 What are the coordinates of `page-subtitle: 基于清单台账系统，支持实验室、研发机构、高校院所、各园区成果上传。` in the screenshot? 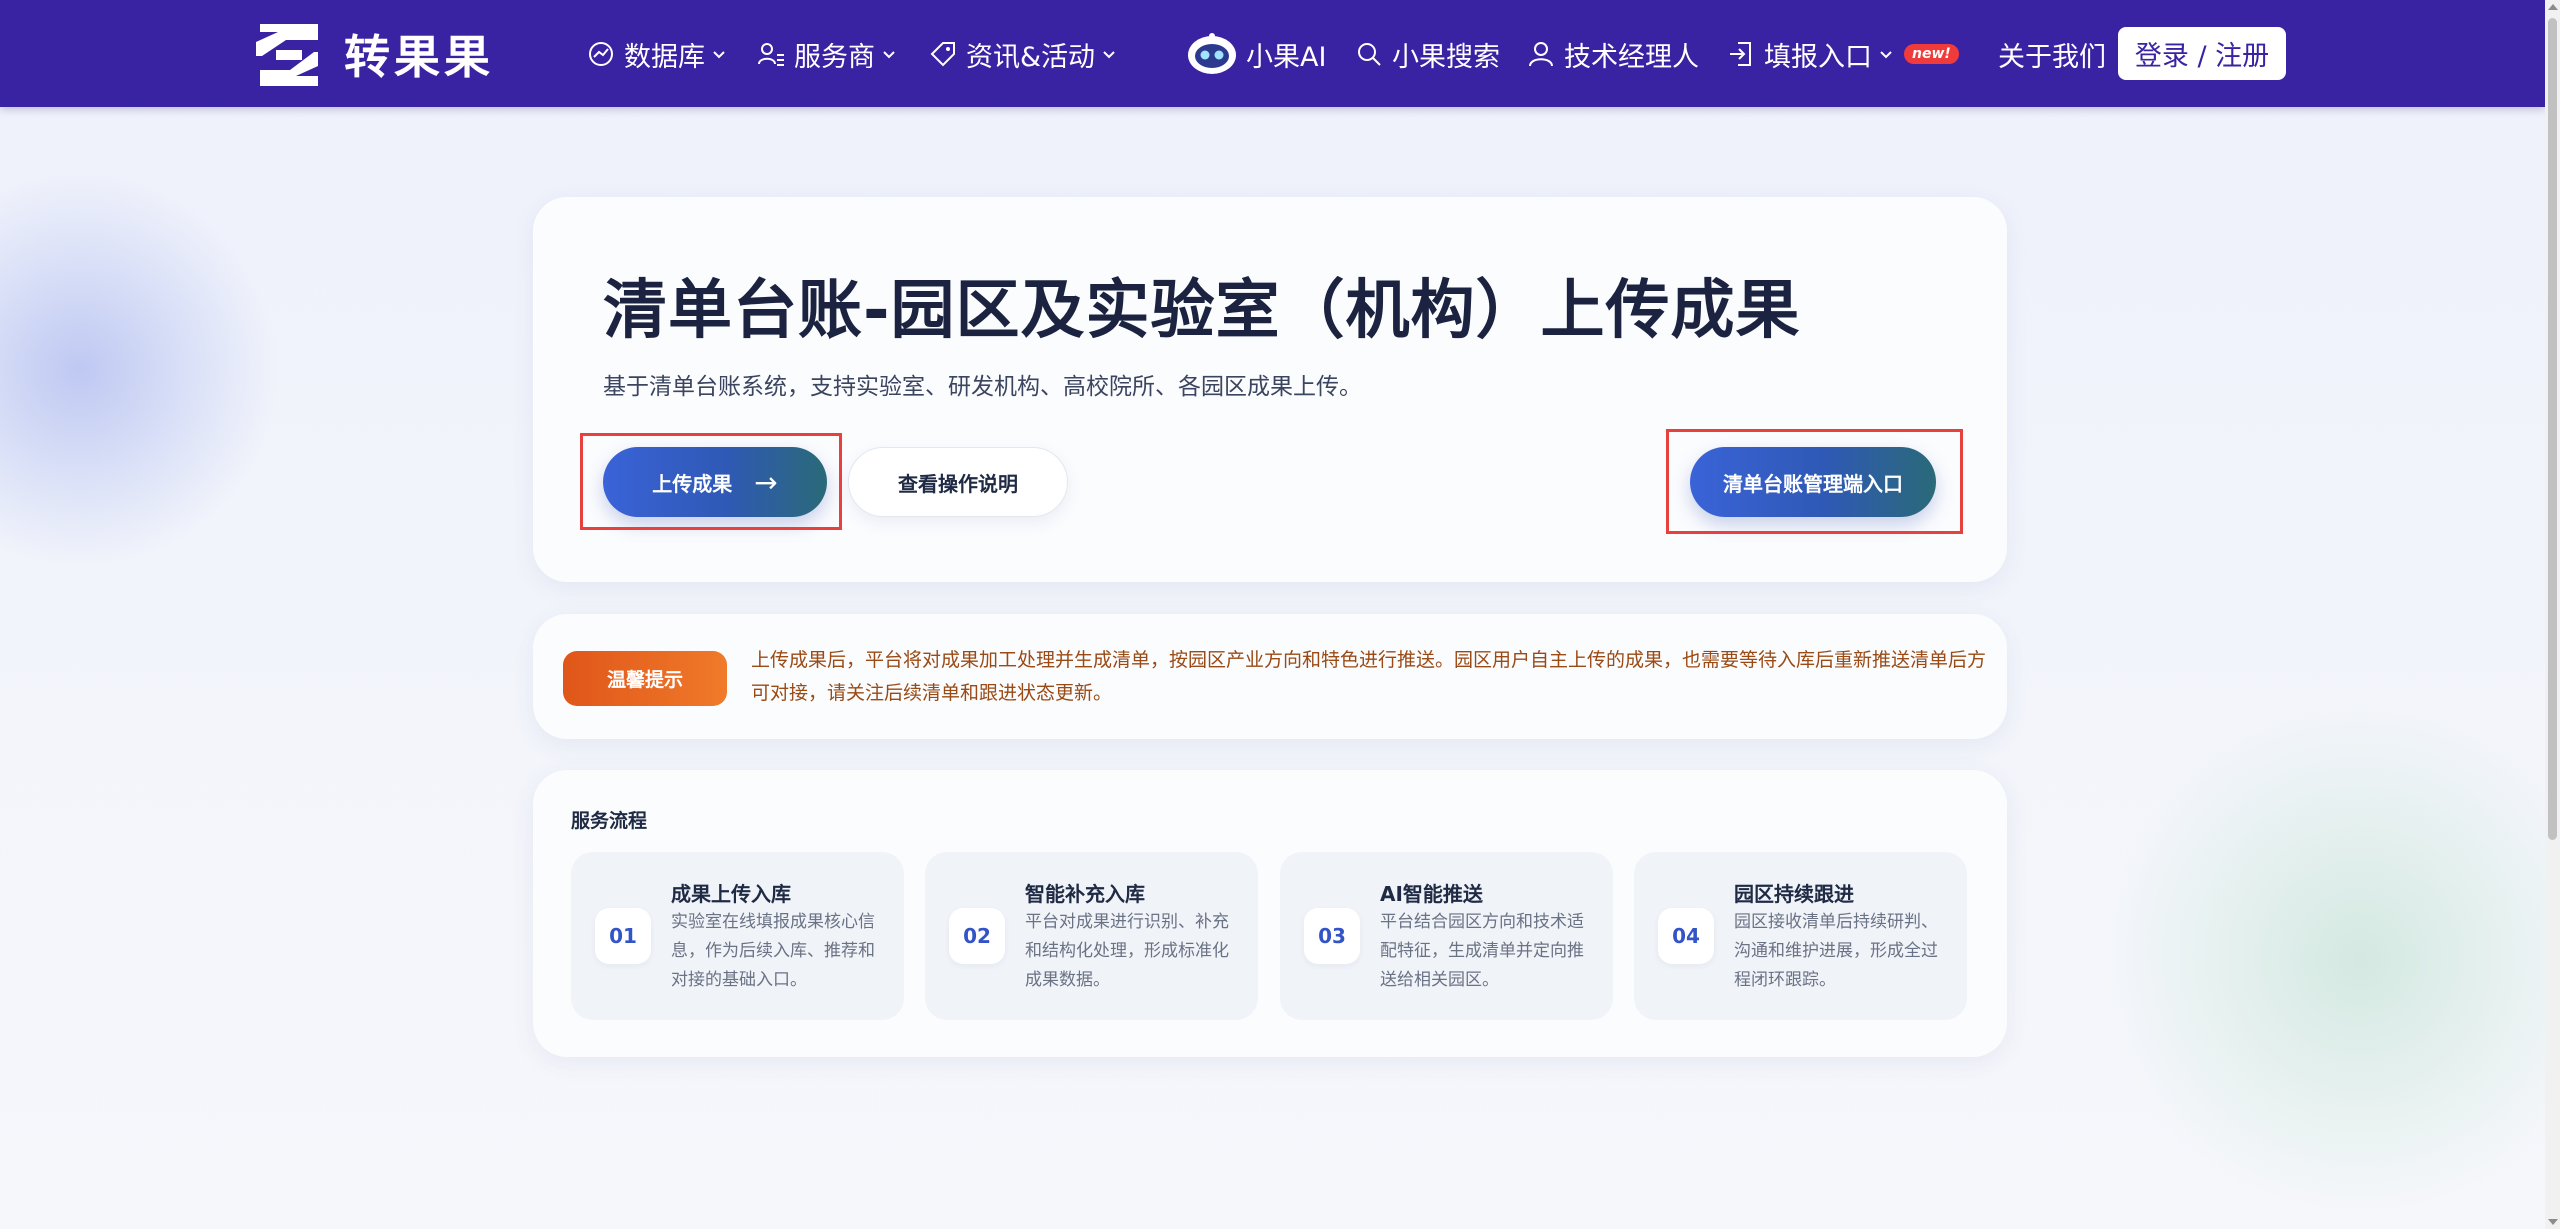 It's located at (982, 387).